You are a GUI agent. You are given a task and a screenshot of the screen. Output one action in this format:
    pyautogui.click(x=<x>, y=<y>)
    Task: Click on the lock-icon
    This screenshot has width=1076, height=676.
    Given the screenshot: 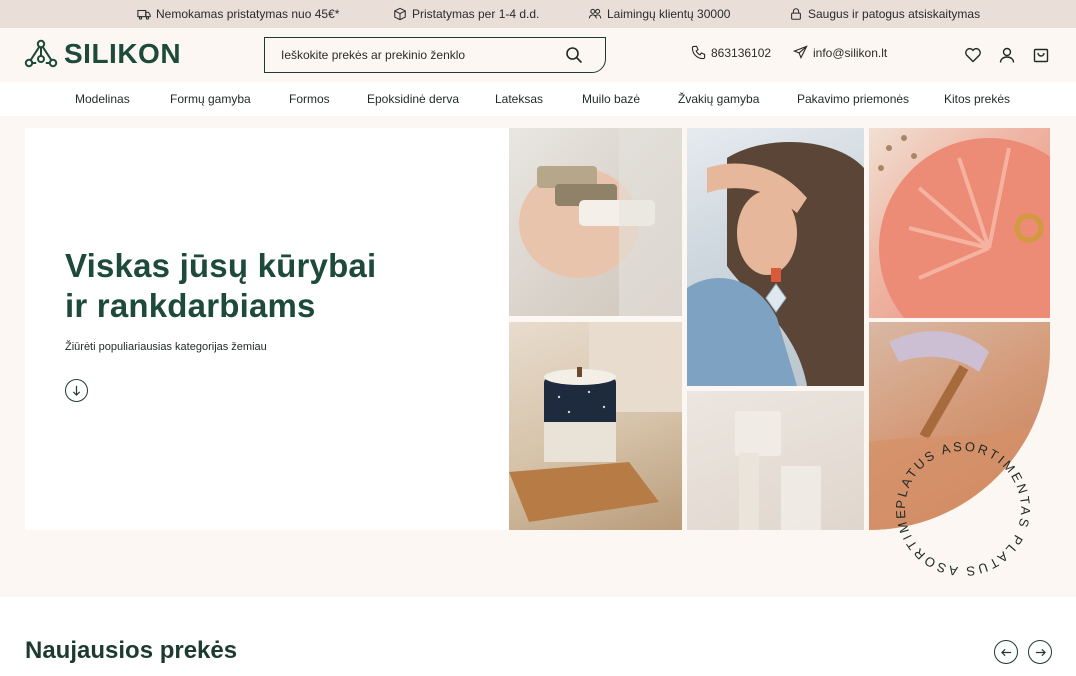 What is the action you would take?
    pyautogui.click(x=796, y=14)
    